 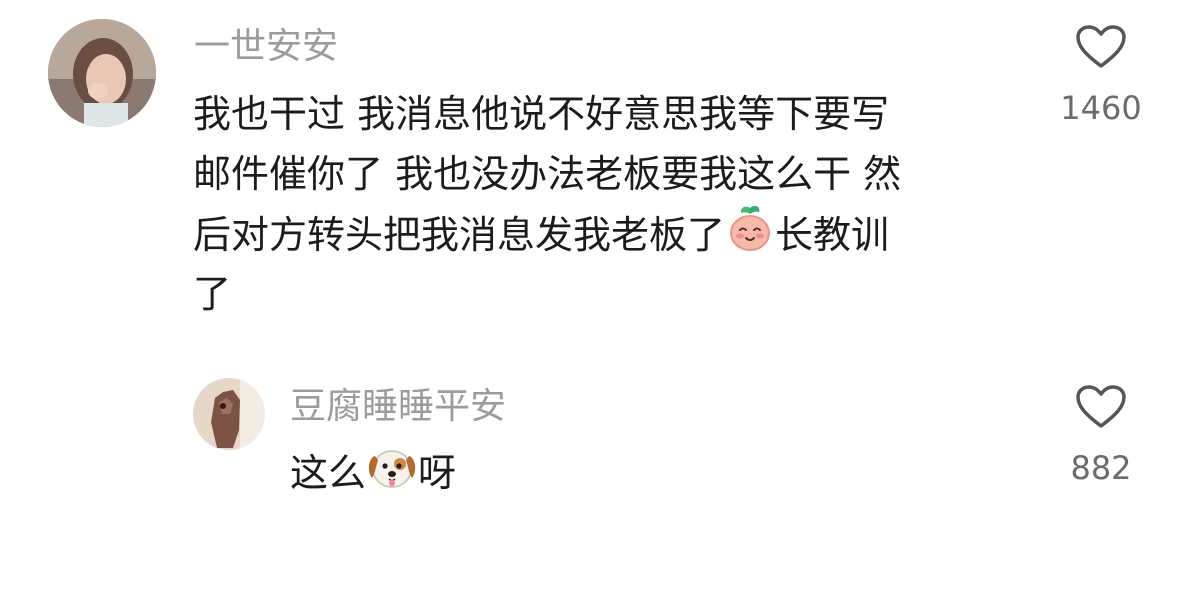 What do you see at coordinates (398, 407) in the screenshot?
I see `username: 豆腐睡睡平安` at bounding box center [398, 407].